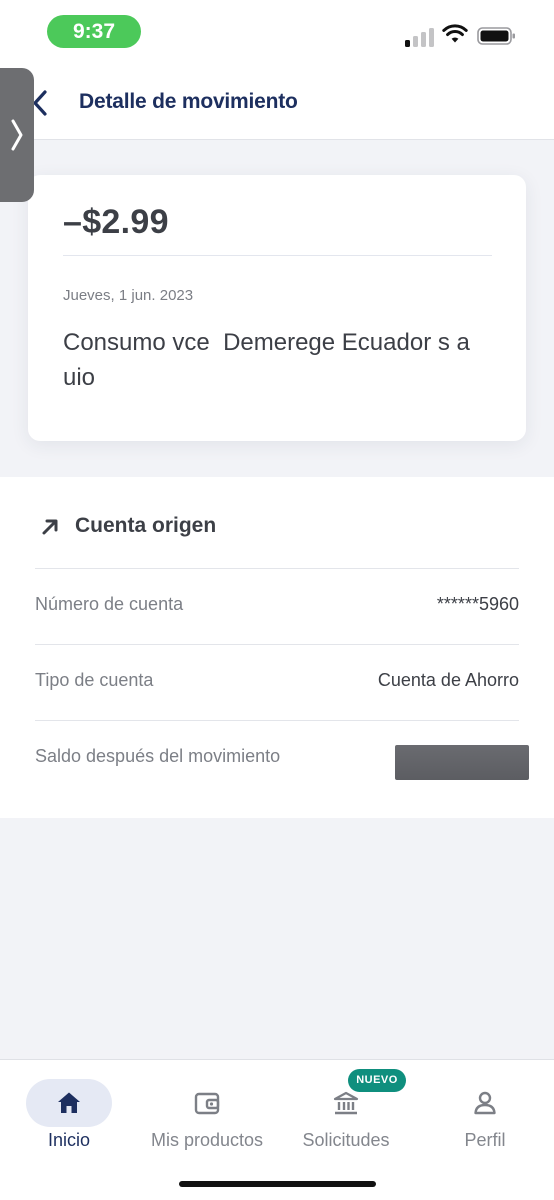  What do you see at coordinates (462, 762) in the screenshot?
I see `redacted-balance-value` at bounding box center [462, 762].